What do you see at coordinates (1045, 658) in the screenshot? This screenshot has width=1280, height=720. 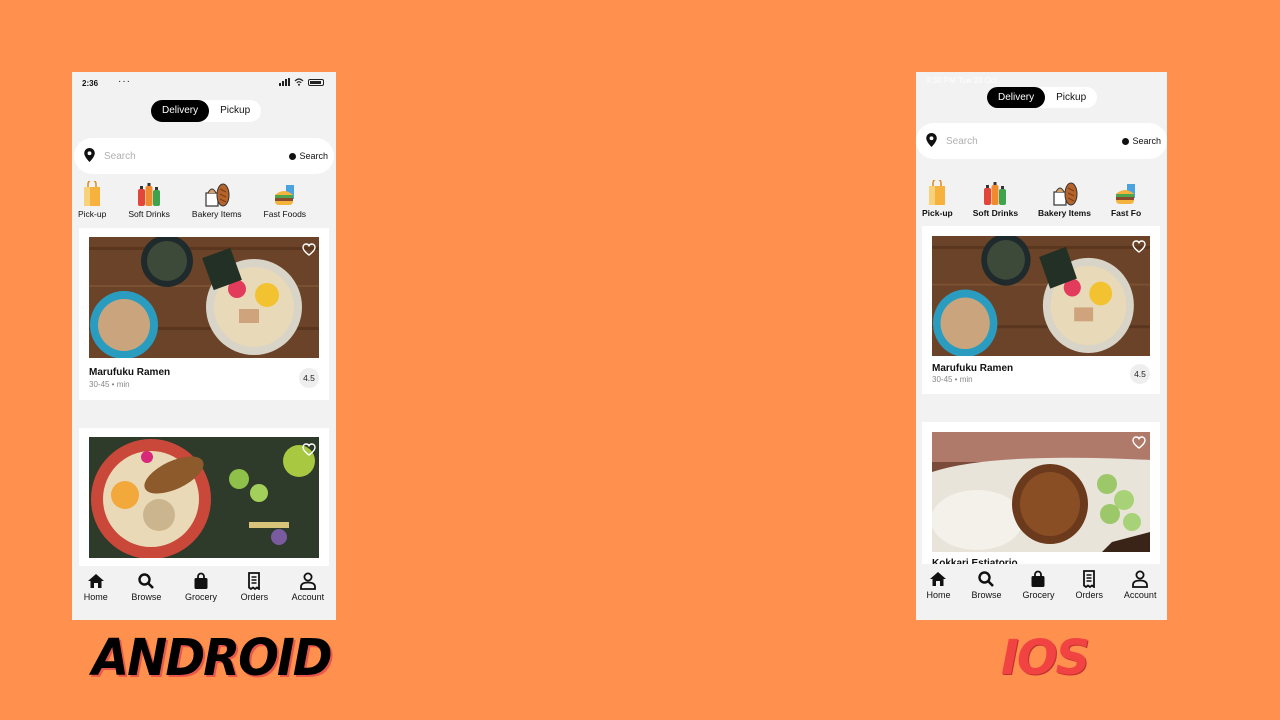 I see `ios-caption: IOS` at bounding box center [1045, 658].